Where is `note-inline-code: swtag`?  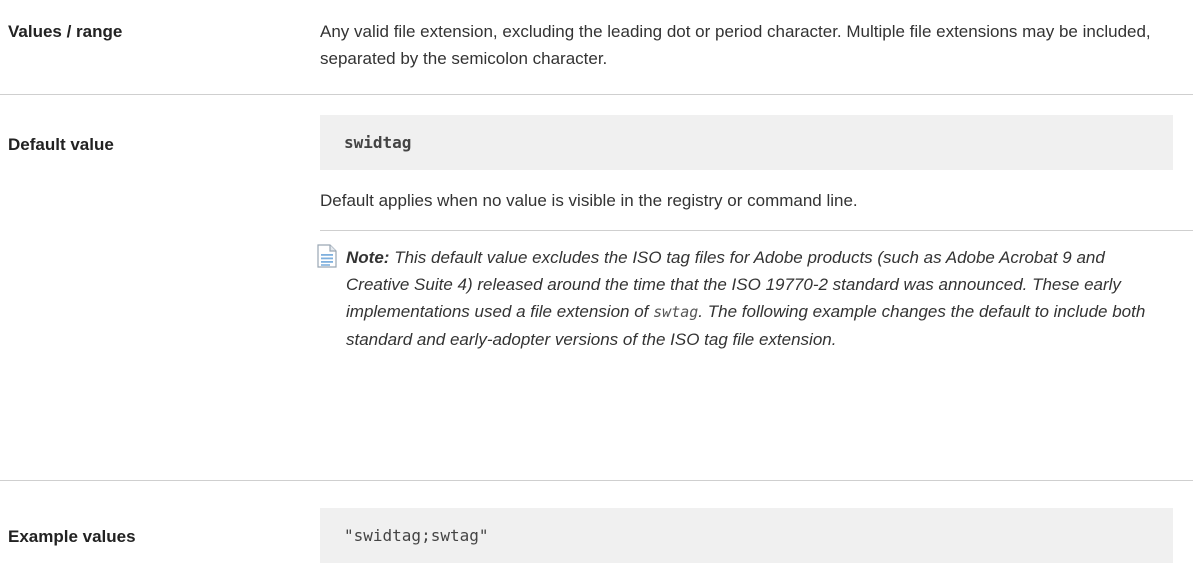 note-inline-code: swtag is located at coordinates (676, 312).